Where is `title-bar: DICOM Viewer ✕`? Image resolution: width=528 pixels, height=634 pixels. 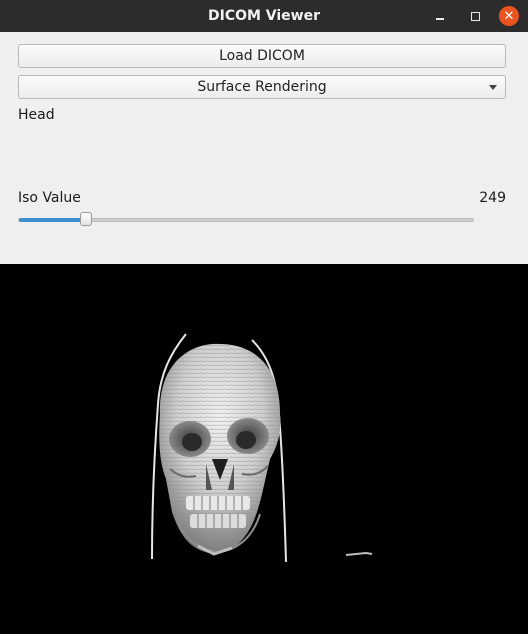 title-bar: DICOM Viewer ✕ is located at coordinates (264, 16).